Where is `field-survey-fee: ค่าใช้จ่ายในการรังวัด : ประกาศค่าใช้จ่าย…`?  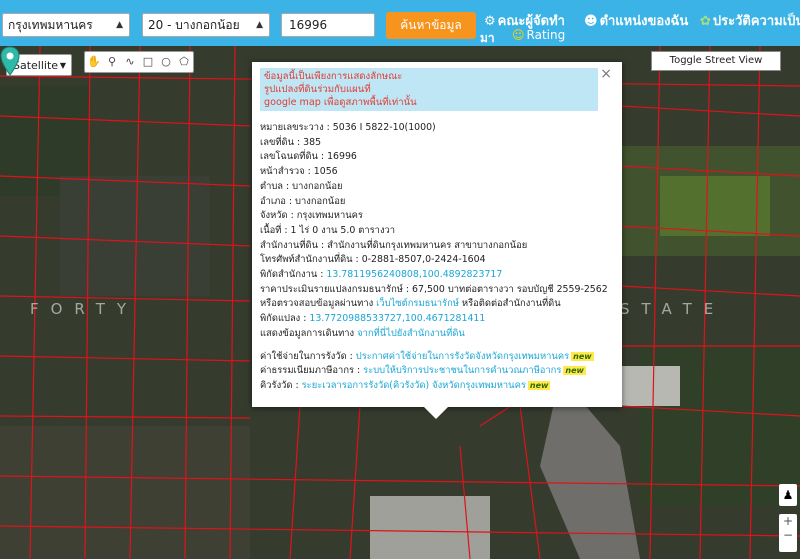
field-survey-fee: ค่าใช้จ่ายในการรังวัด : ประกาศค่าใช้จ่าย… is located at coordinates (437, 357).